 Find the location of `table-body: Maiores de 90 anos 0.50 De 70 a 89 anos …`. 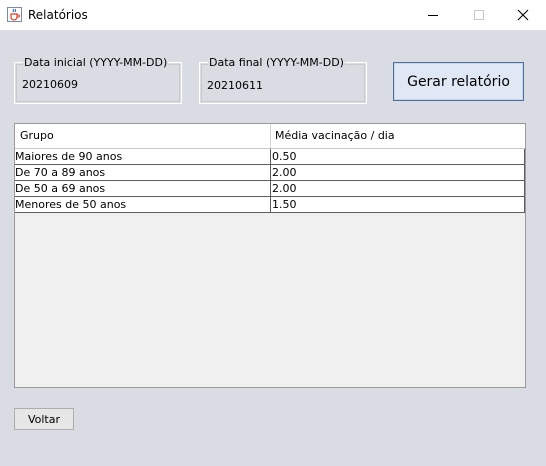

table-body: Maiores de 90 anos 0.50 De 70 a 89 anos … is located at coordinates (270, 181).